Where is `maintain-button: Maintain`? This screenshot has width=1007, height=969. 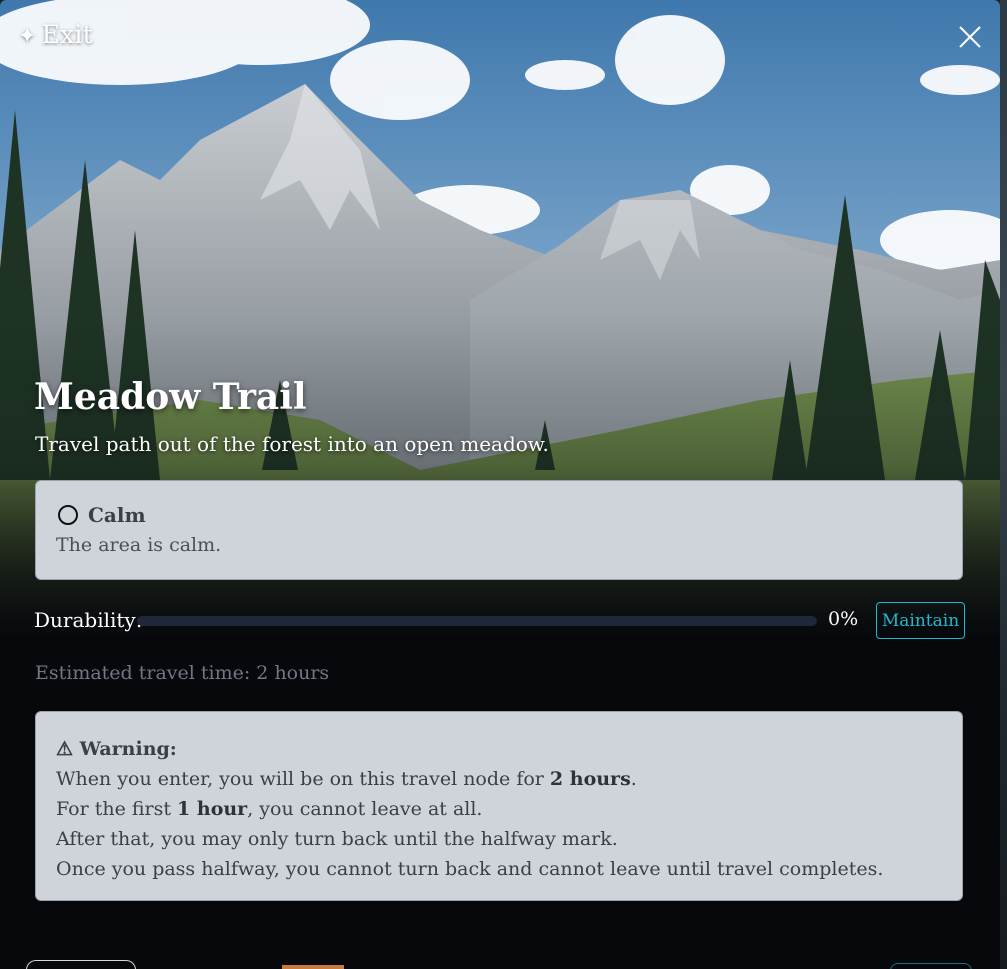 maintain-button: Maintain is located at coordinates (920, 620).